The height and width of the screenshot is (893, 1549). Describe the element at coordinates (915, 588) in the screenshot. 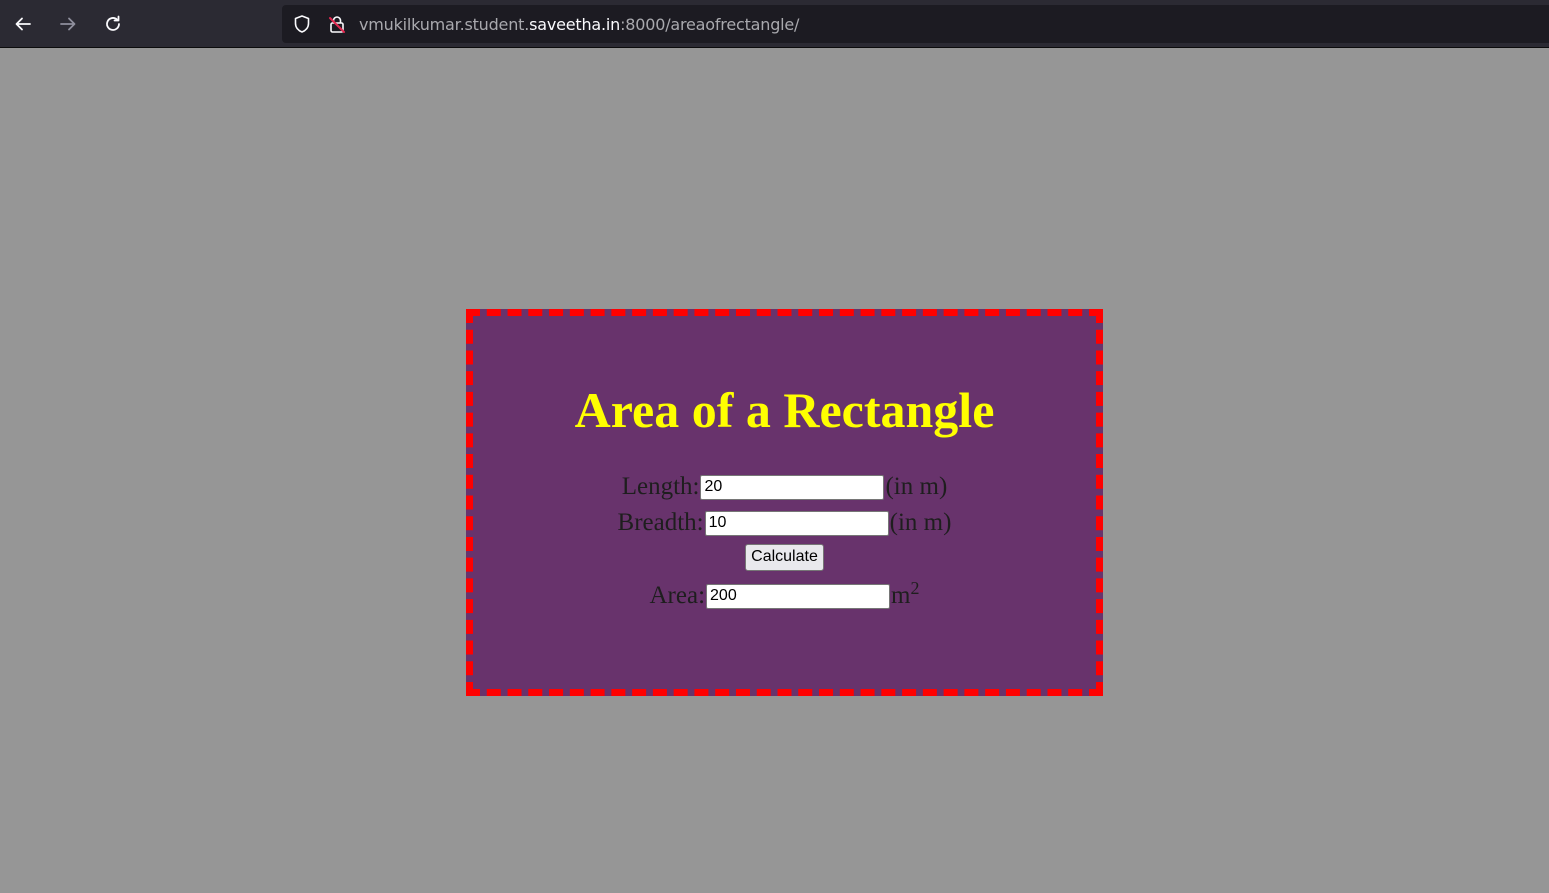

I see `area-unit-exponent: 2` at that location.